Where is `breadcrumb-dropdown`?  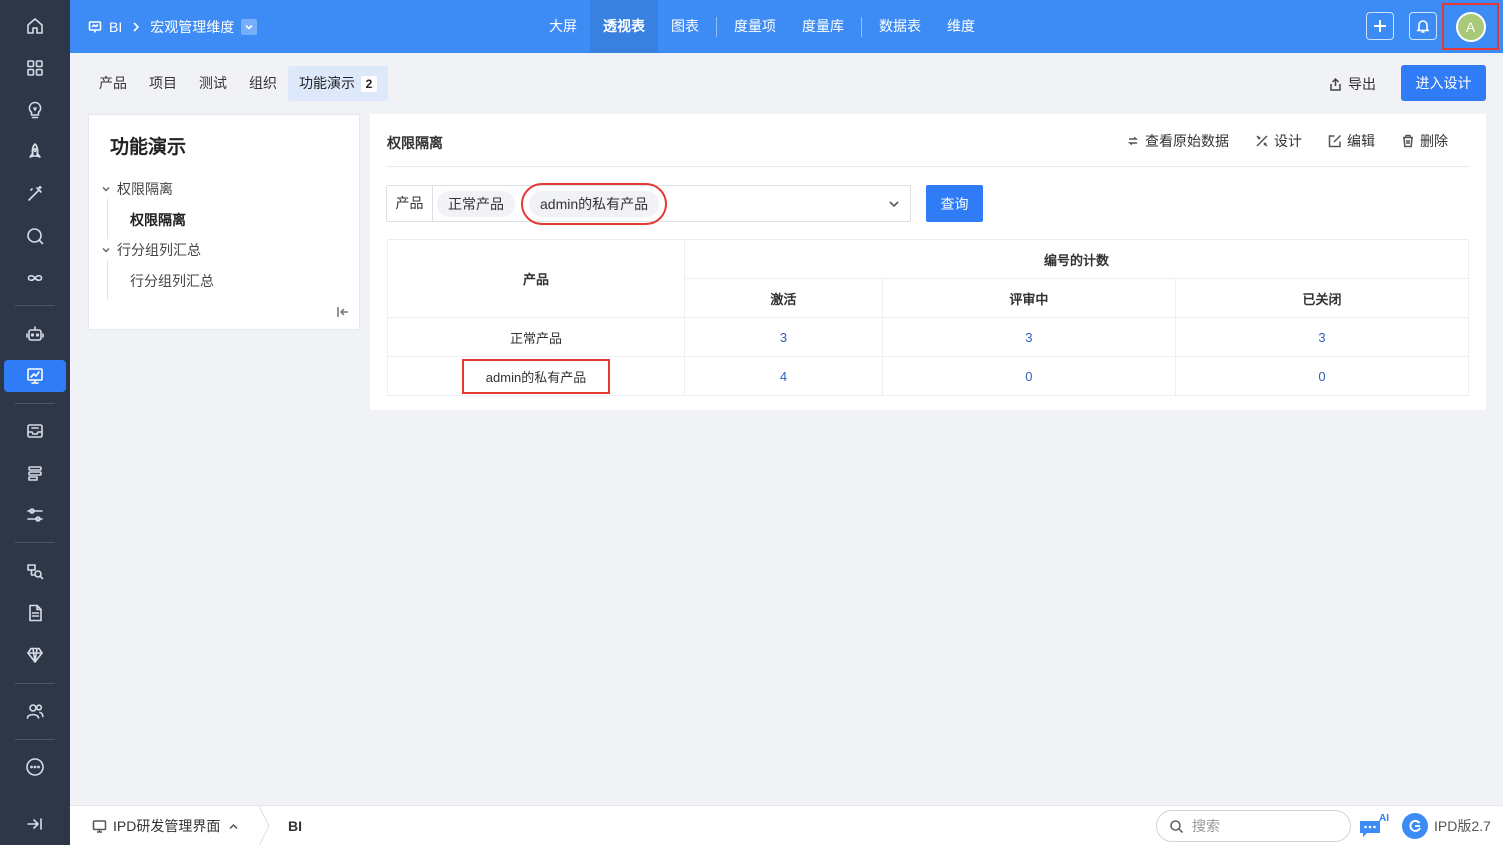 breadcrumb-dropdown is located at coordinates (249, 26).